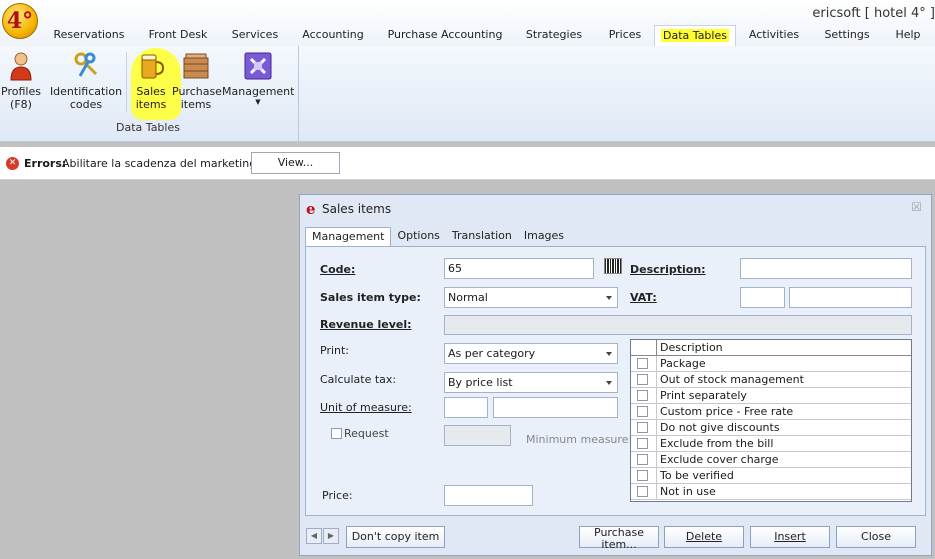 This screenshot has height=559, width=935. Describe the element at coordinates (148, 127) in the screenshot. I see `ribbon-group-label: Data Tables` at that location.